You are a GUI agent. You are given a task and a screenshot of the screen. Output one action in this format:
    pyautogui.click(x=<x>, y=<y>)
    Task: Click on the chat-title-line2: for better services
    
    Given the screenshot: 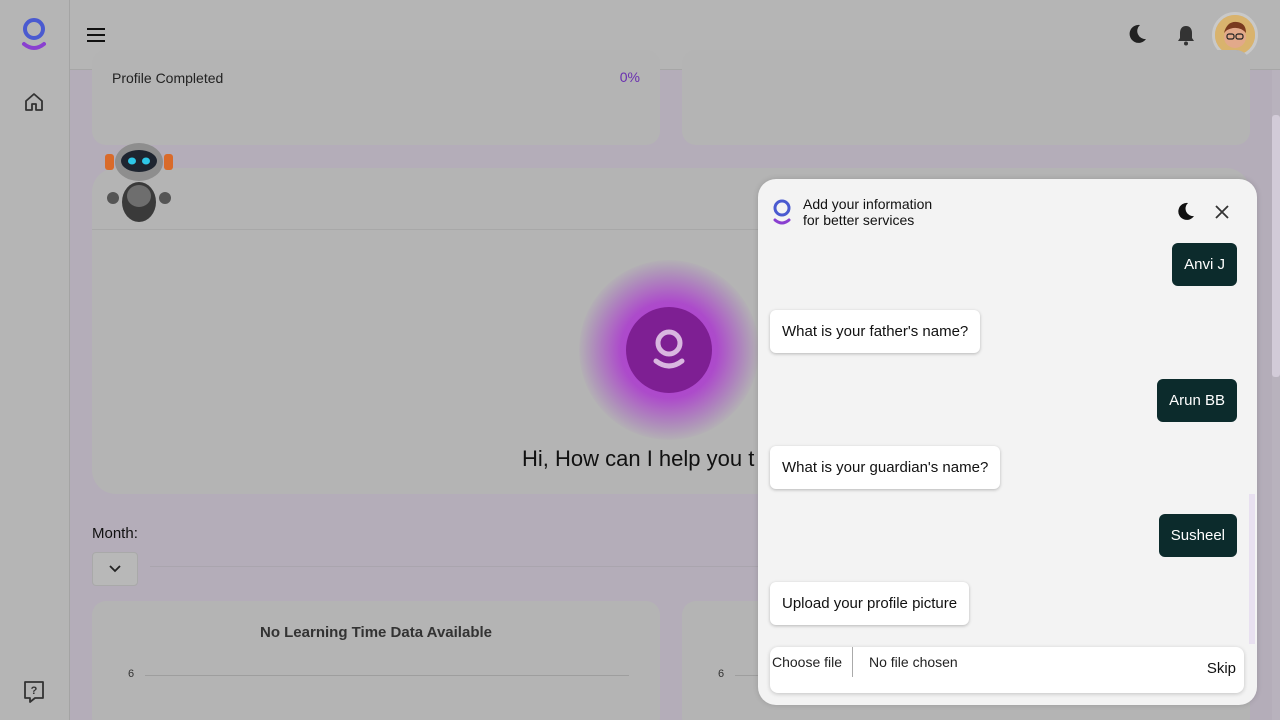 What is the action you would take?
    pyautogui.click(x=859, y=220)
    